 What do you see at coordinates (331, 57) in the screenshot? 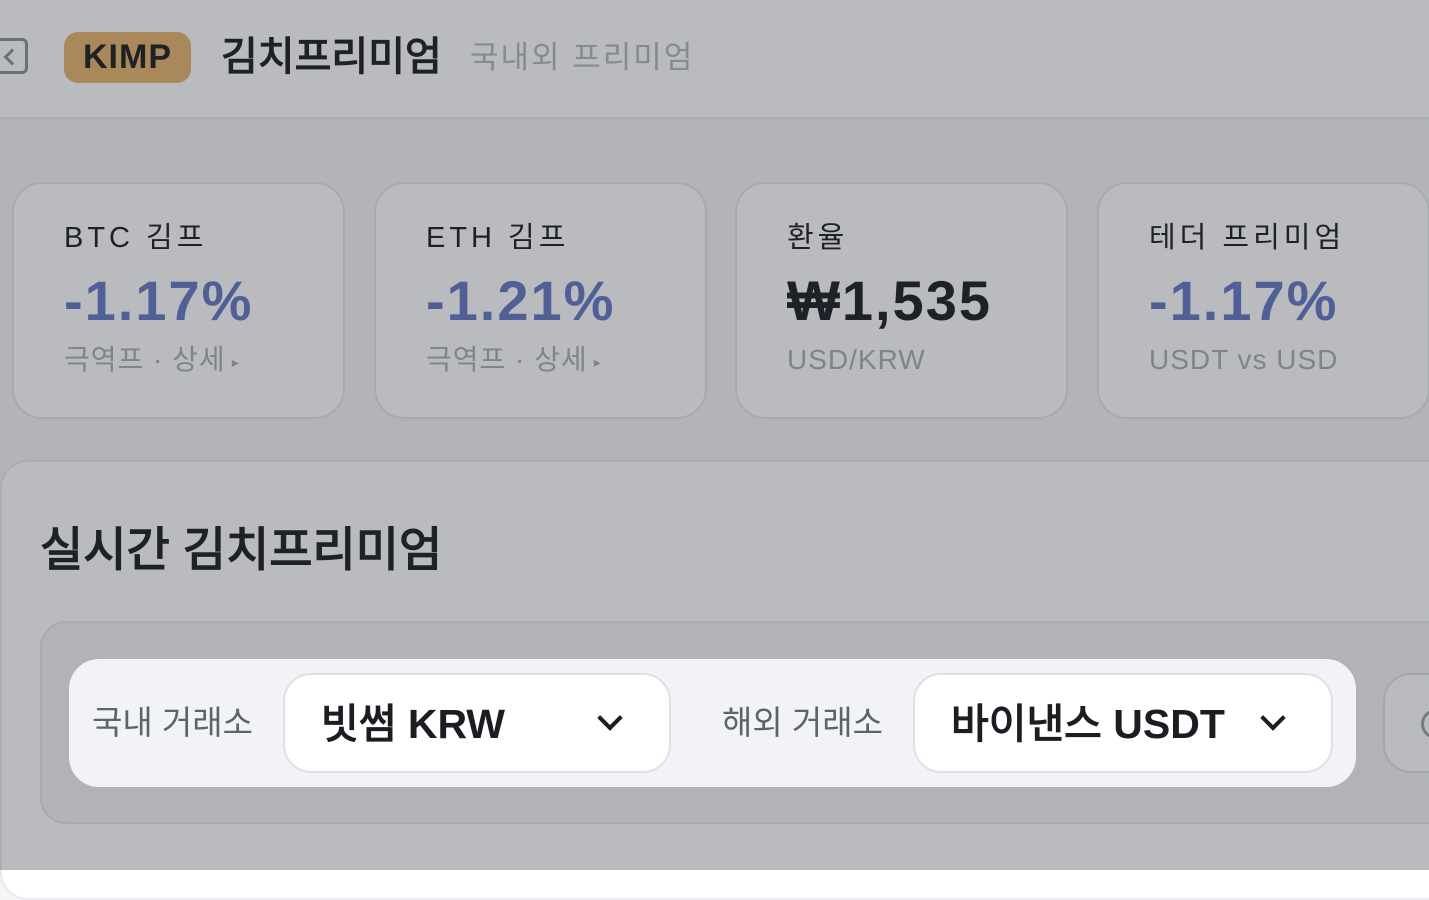
I see `page-title: 김치프리미엄` at bounding box center [331, 57].